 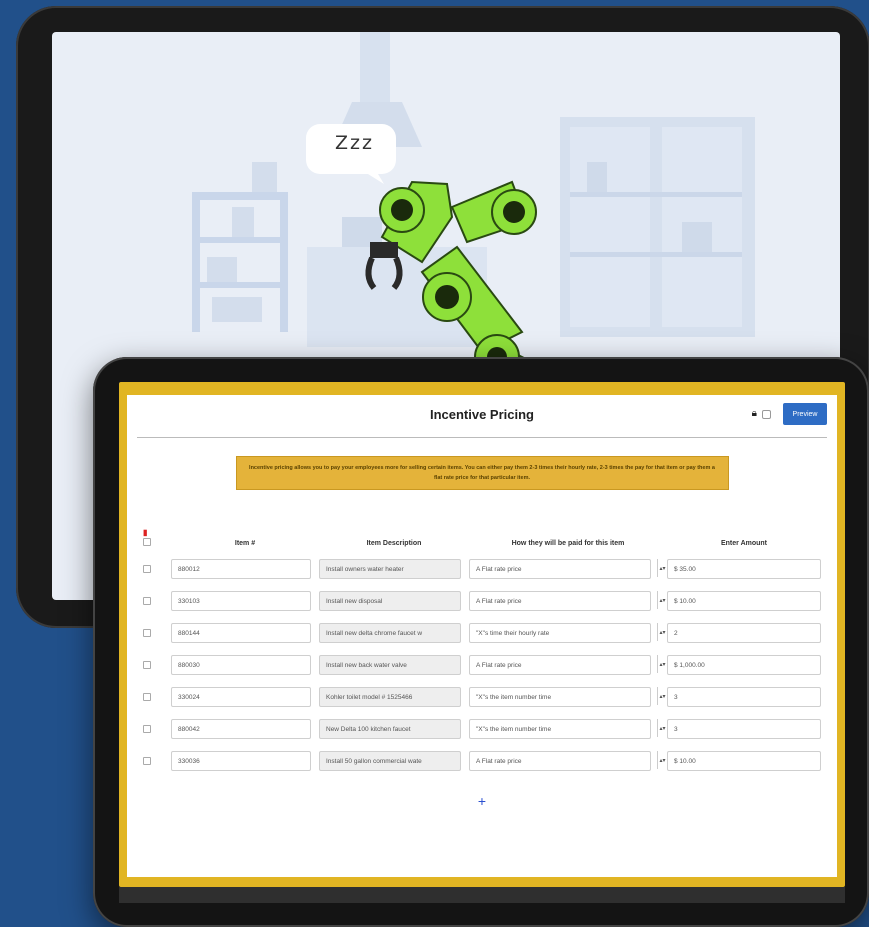 What do you see at coordinates (482, 801) in the screenshot?
I see `add-row-icon: +` at bounding box center [482, 801].